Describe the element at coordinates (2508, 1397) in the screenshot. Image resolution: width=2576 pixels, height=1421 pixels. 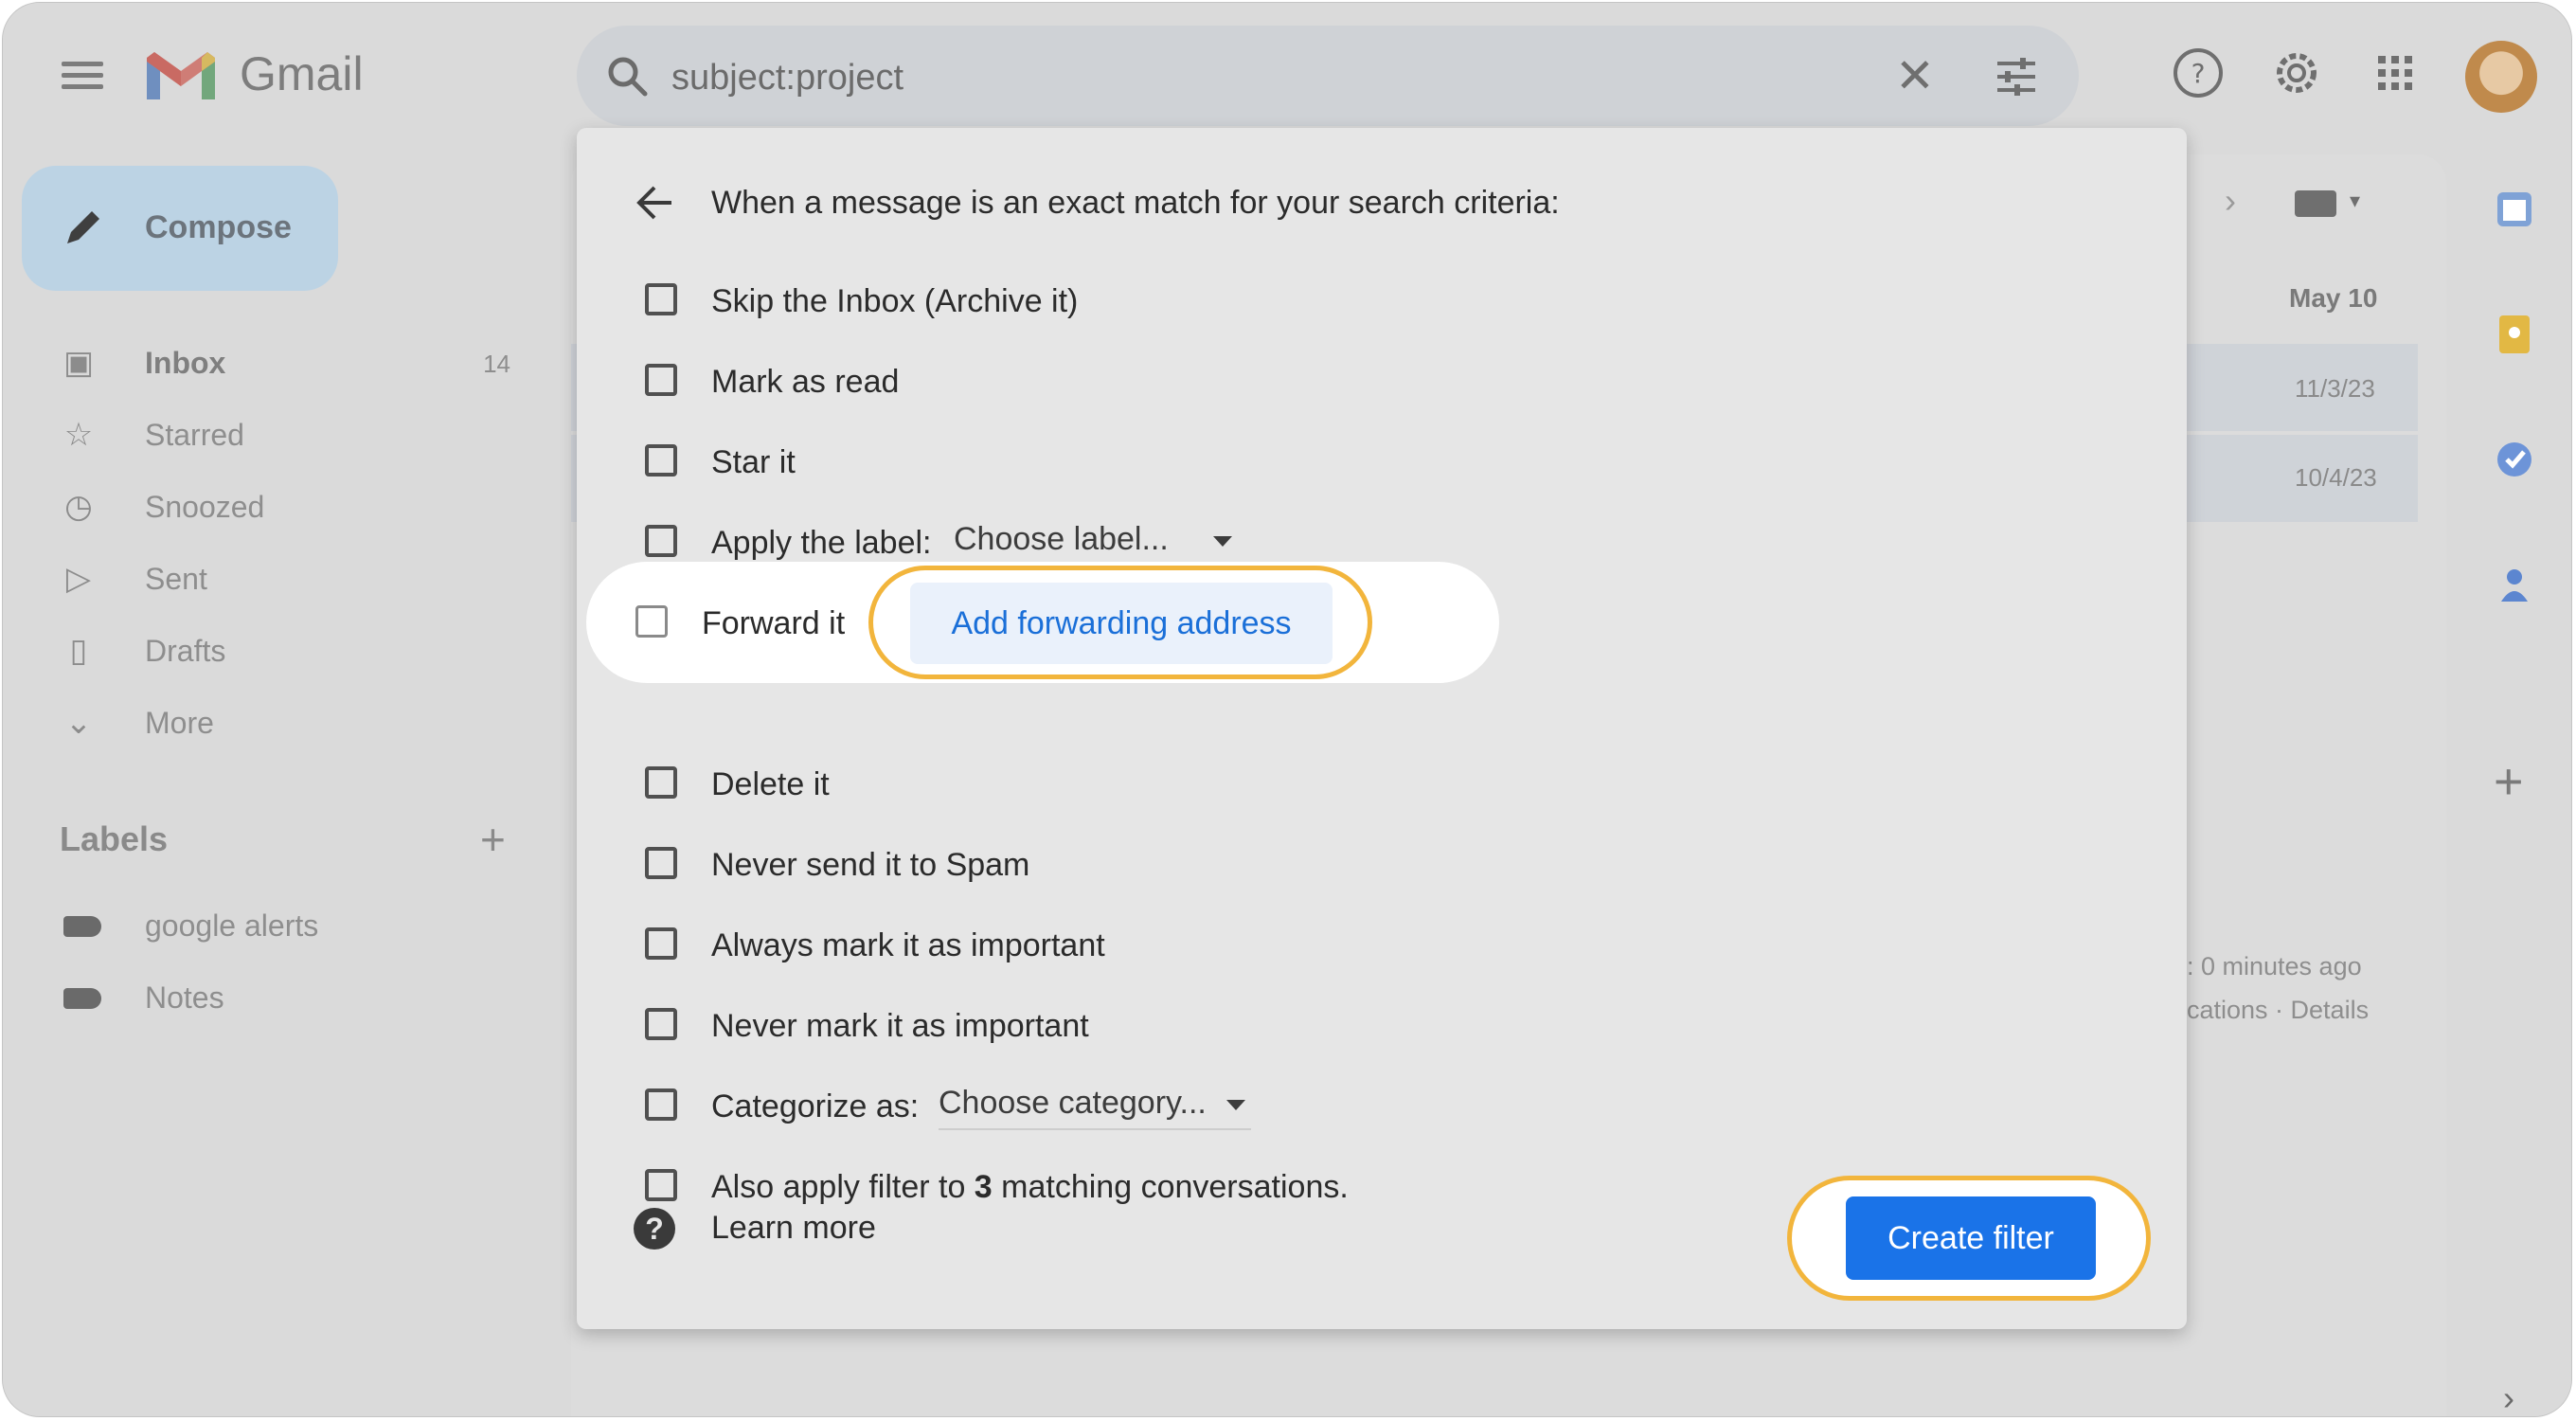
I see `expand-panel-icon: ›` at that location.